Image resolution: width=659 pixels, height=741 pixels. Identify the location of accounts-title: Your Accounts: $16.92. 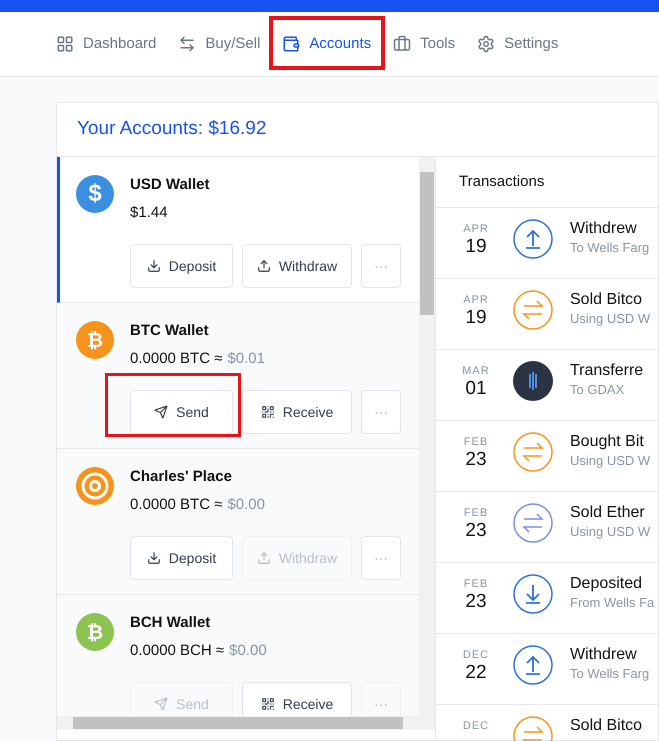
(171, 129).